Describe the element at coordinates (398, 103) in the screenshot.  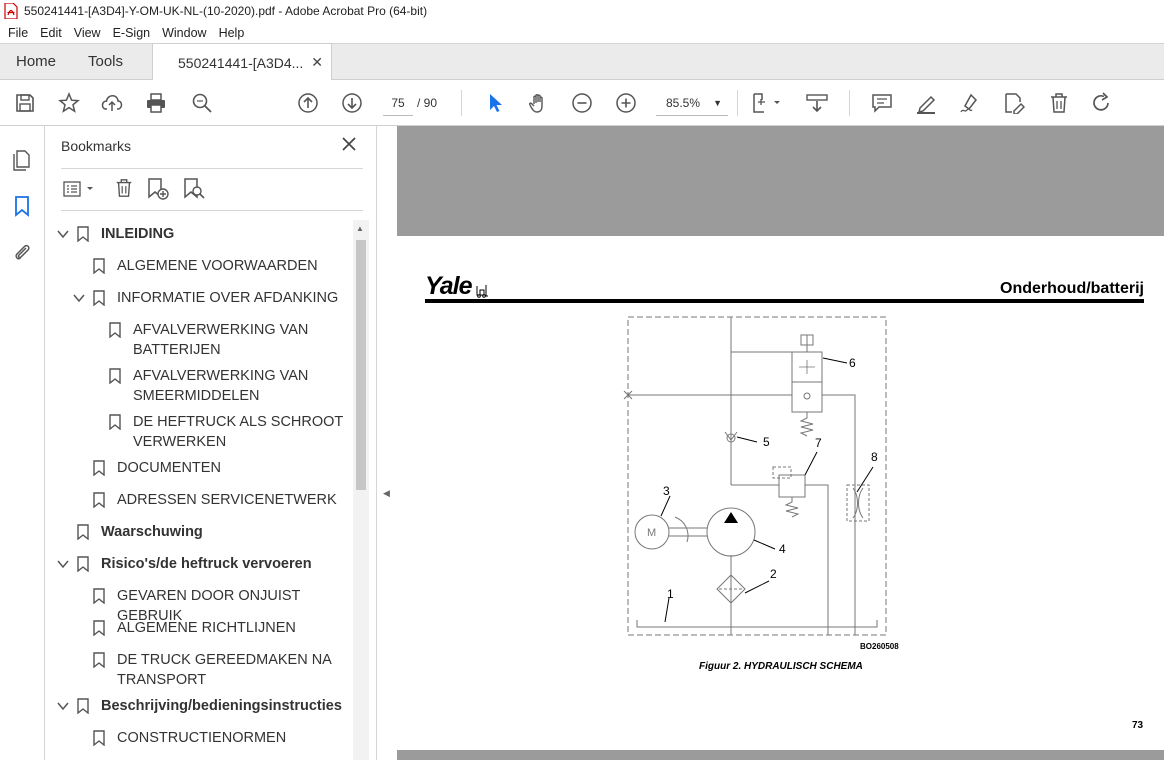
I see `page-number-input: 75` at that location.